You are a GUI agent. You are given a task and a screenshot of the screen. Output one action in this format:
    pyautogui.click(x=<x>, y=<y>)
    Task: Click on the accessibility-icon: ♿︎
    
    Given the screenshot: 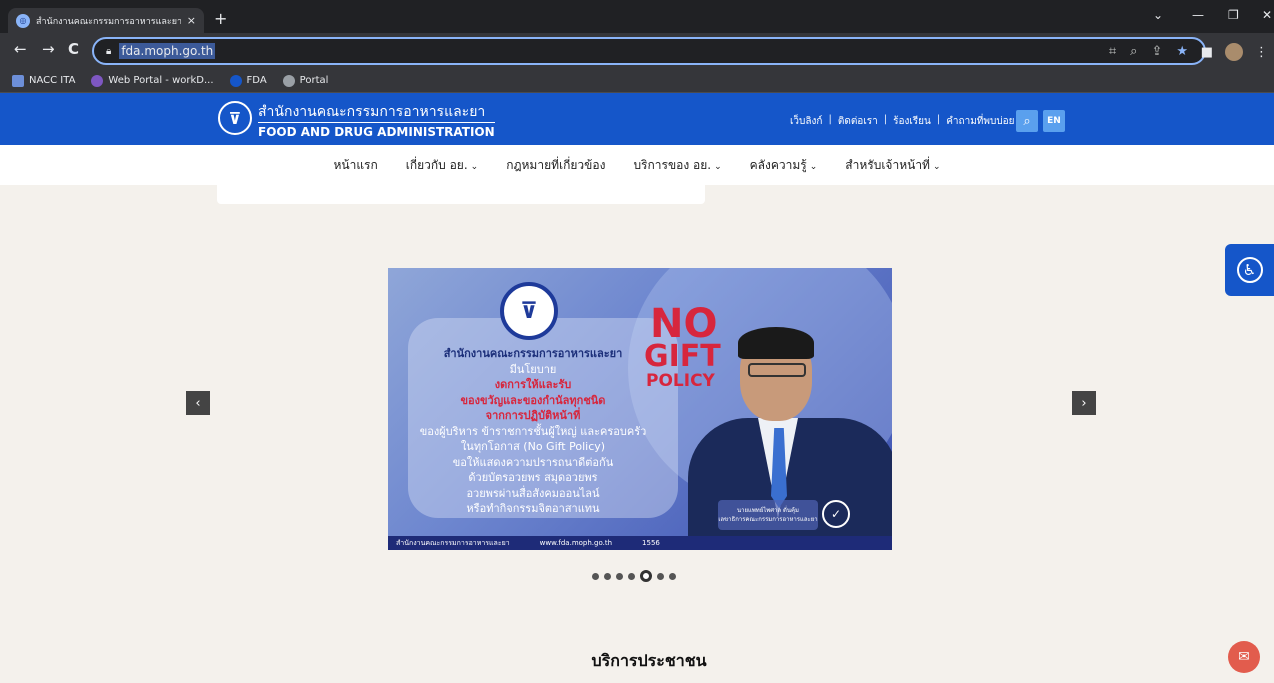 What is the action you would take?
    pyautogui.click(x=1249, y=270)
    